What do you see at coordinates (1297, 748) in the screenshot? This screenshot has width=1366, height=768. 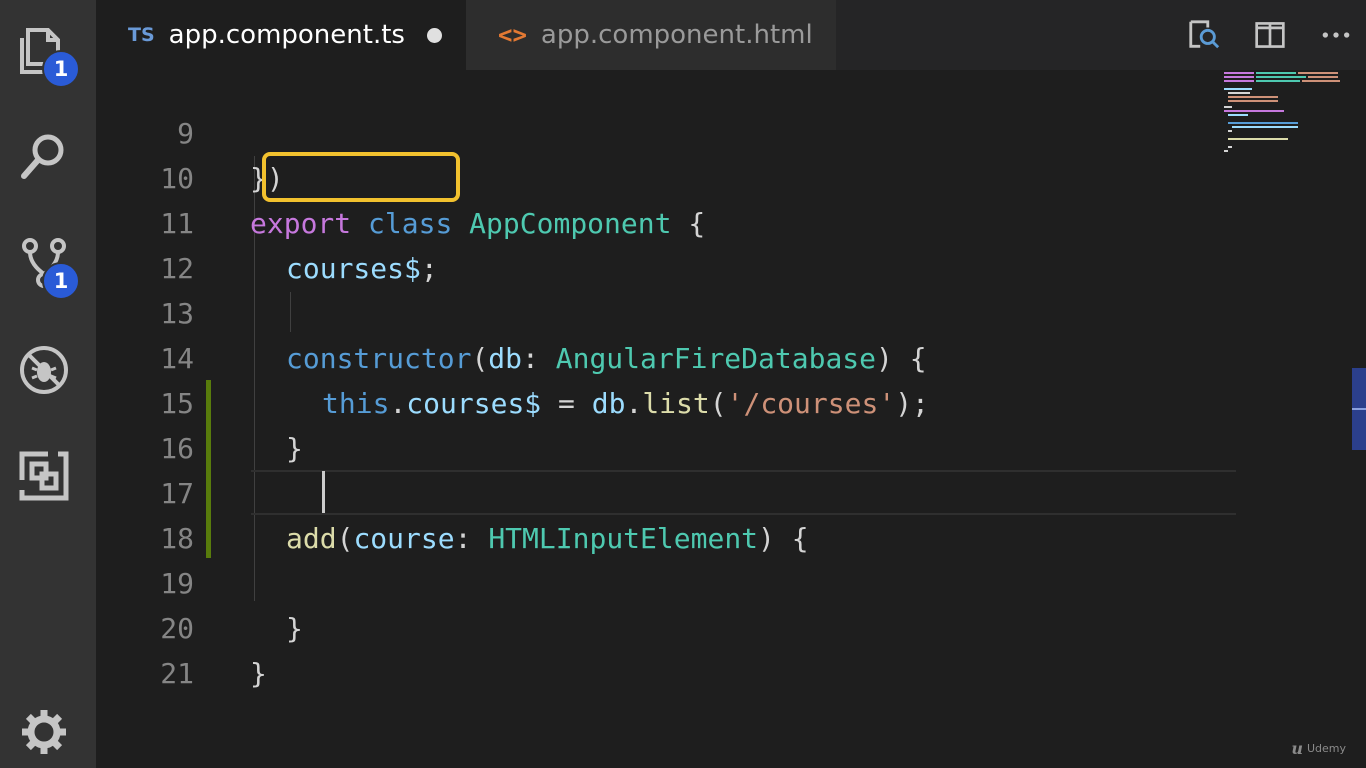 I see `udemy-logo-icon: u` at bounding box center [1297, 748].